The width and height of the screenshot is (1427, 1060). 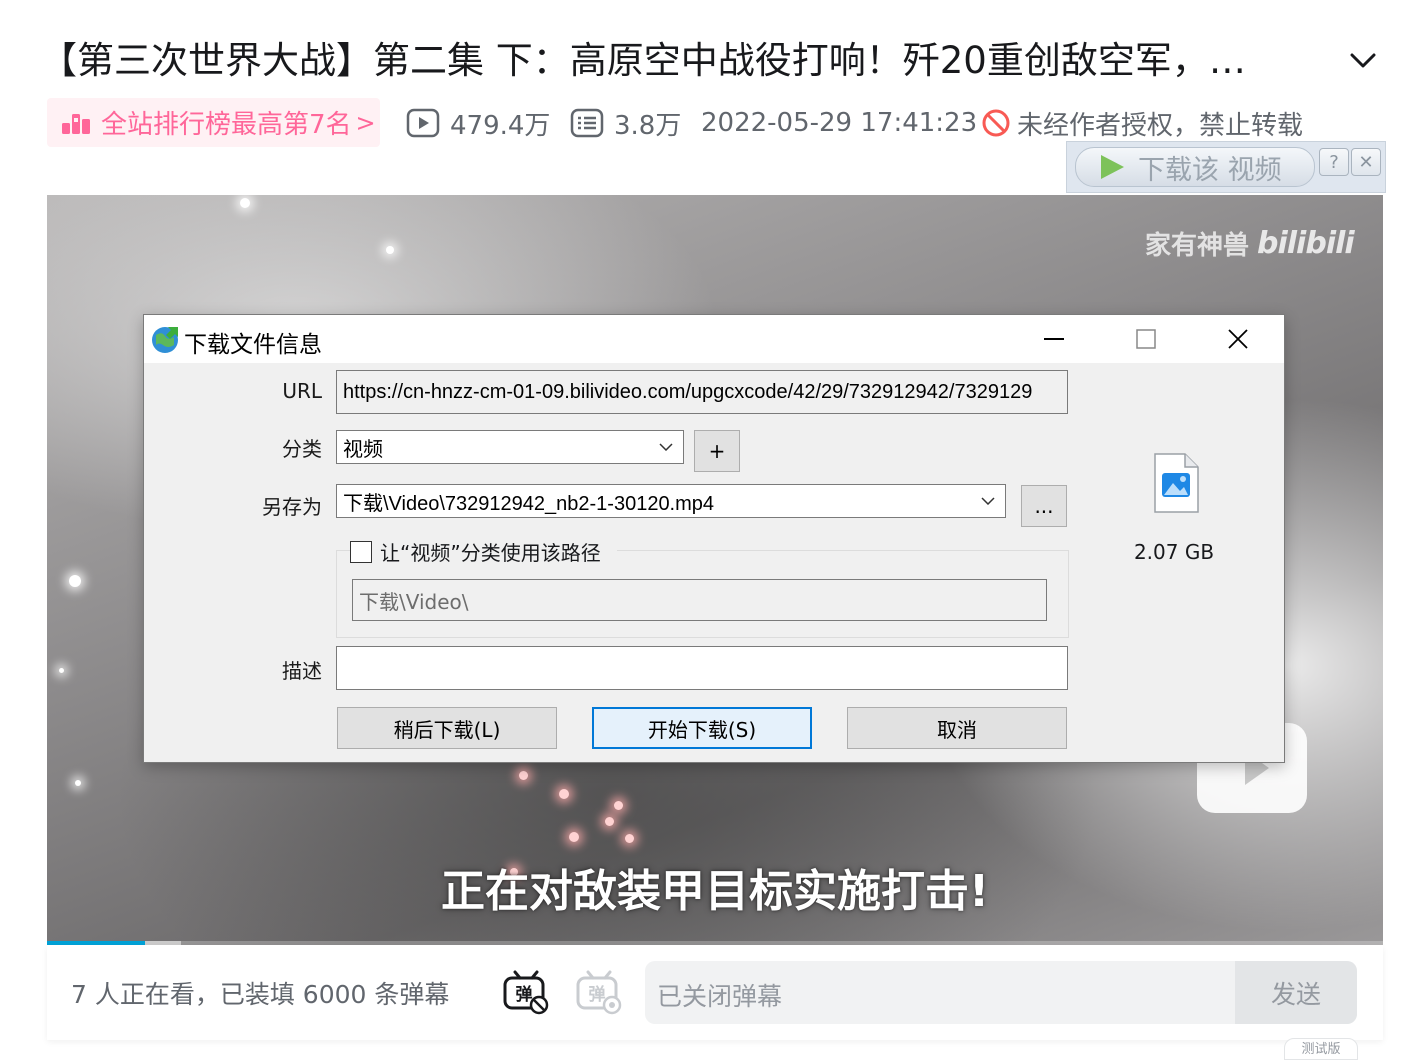 I want to click on view-count: 479.4万, so click(x=478, y=123).